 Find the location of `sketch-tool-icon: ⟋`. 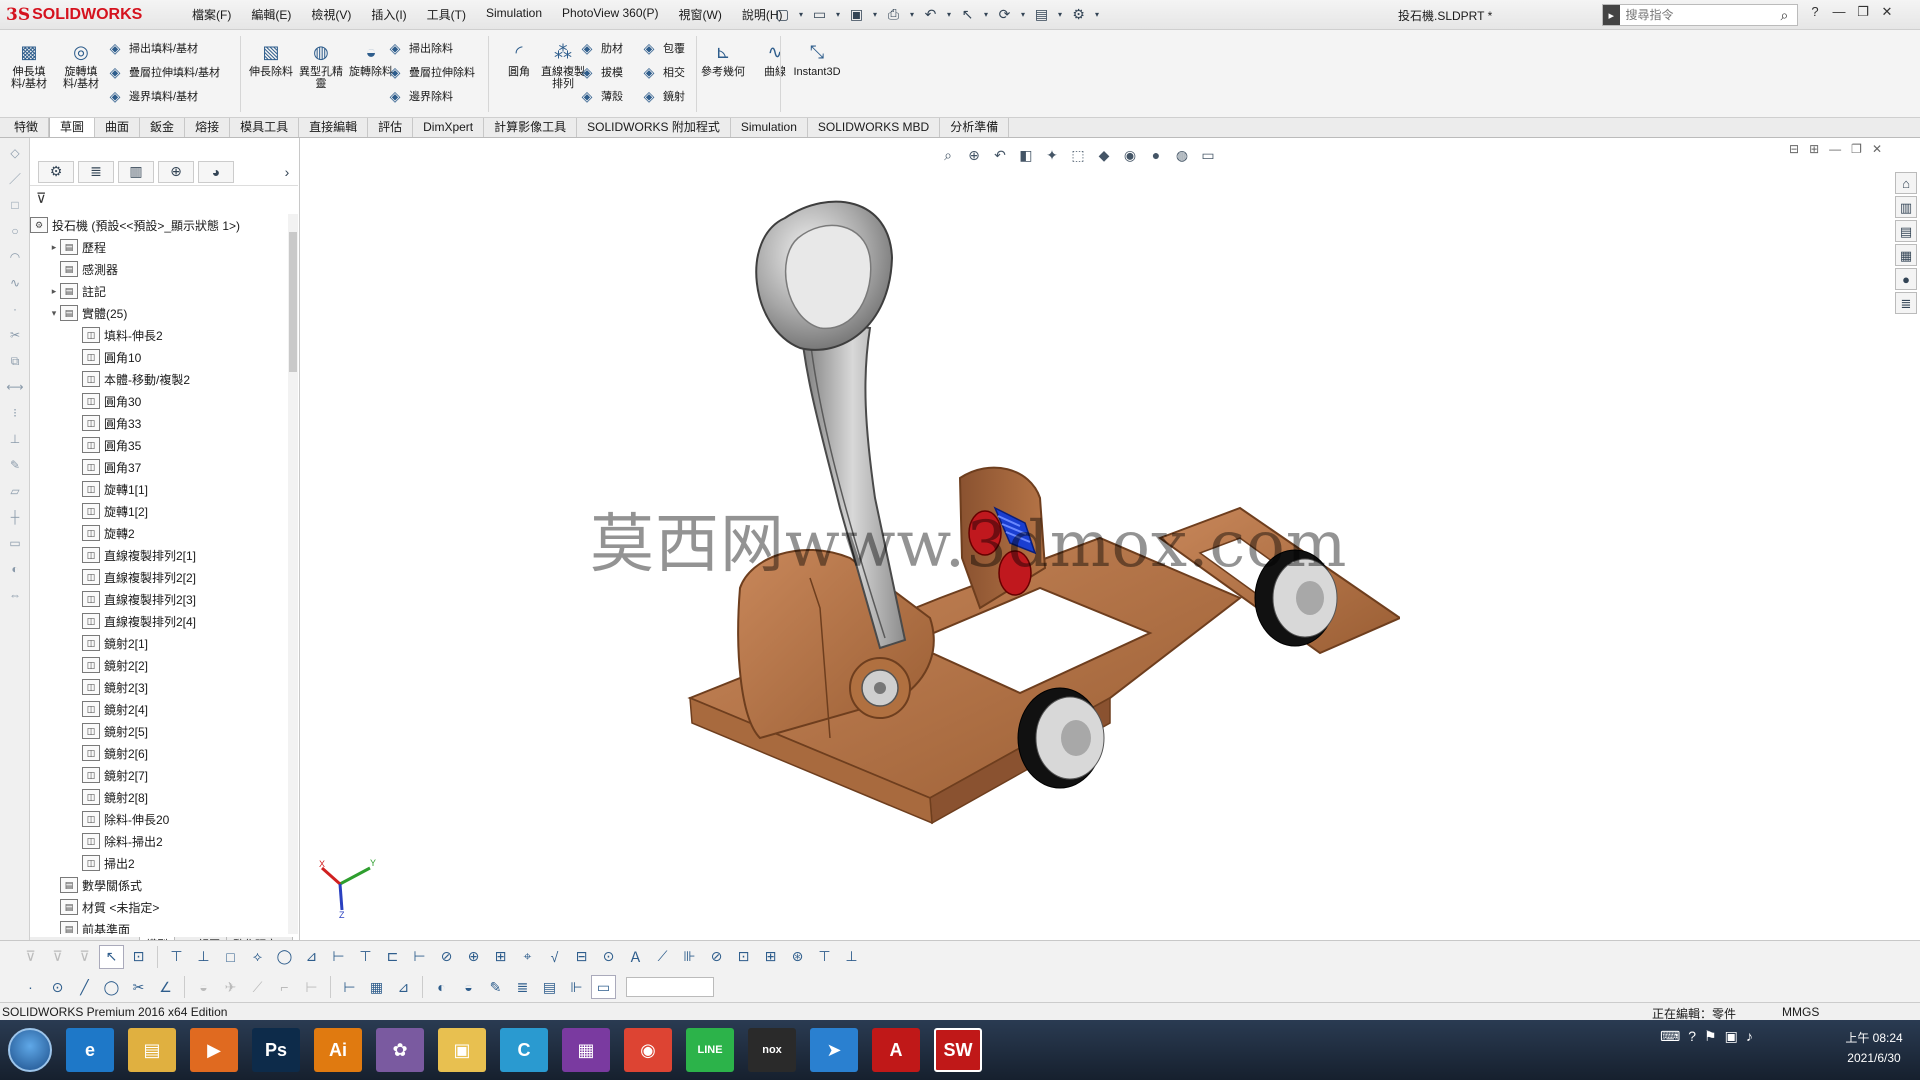

sketch-tool-icon: ⟋ is located at coordinates (257, 987).